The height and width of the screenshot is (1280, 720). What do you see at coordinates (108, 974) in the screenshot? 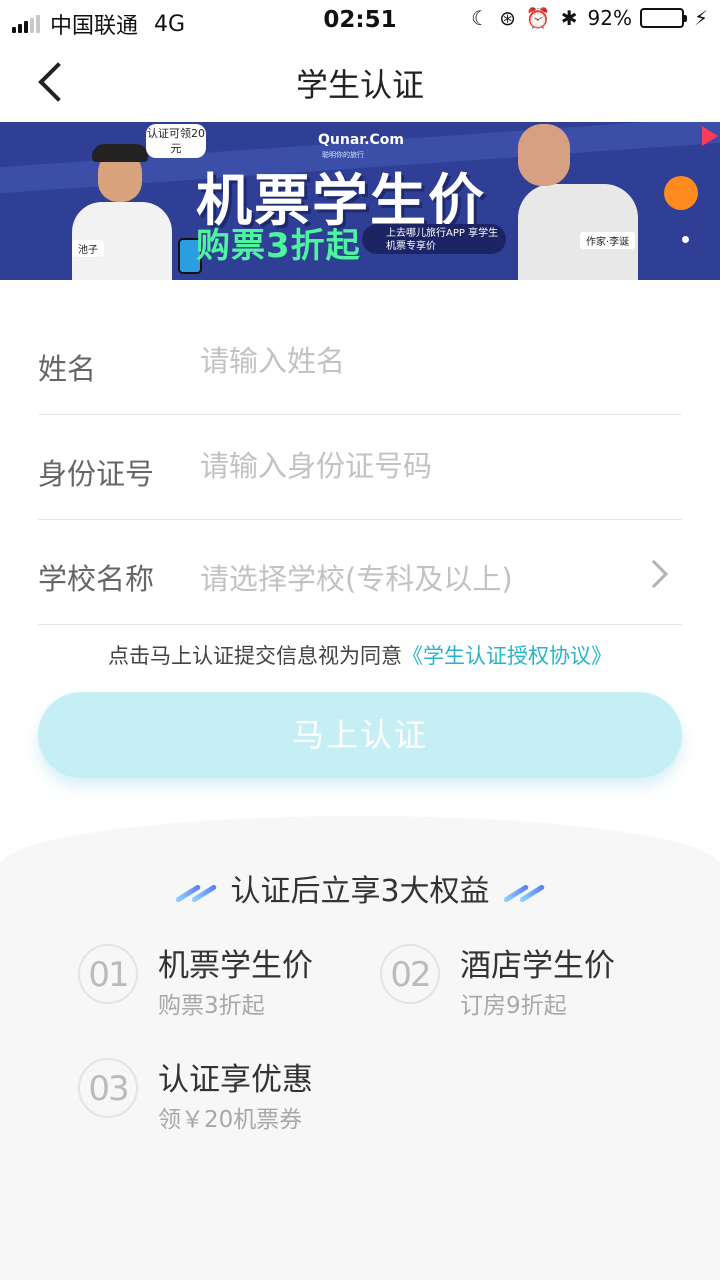
I see `benefit-number: 01` at bounding box center [108, 974].